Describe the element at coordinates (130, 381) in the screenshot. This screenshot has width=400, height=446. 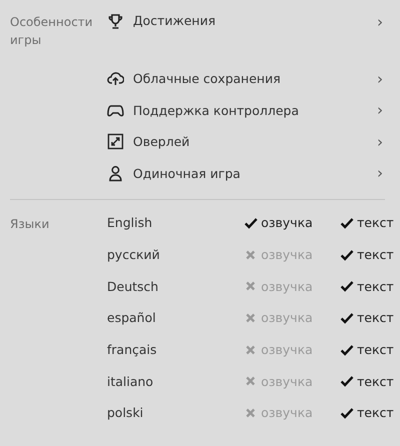
I see `language-name: italiano` at that location.